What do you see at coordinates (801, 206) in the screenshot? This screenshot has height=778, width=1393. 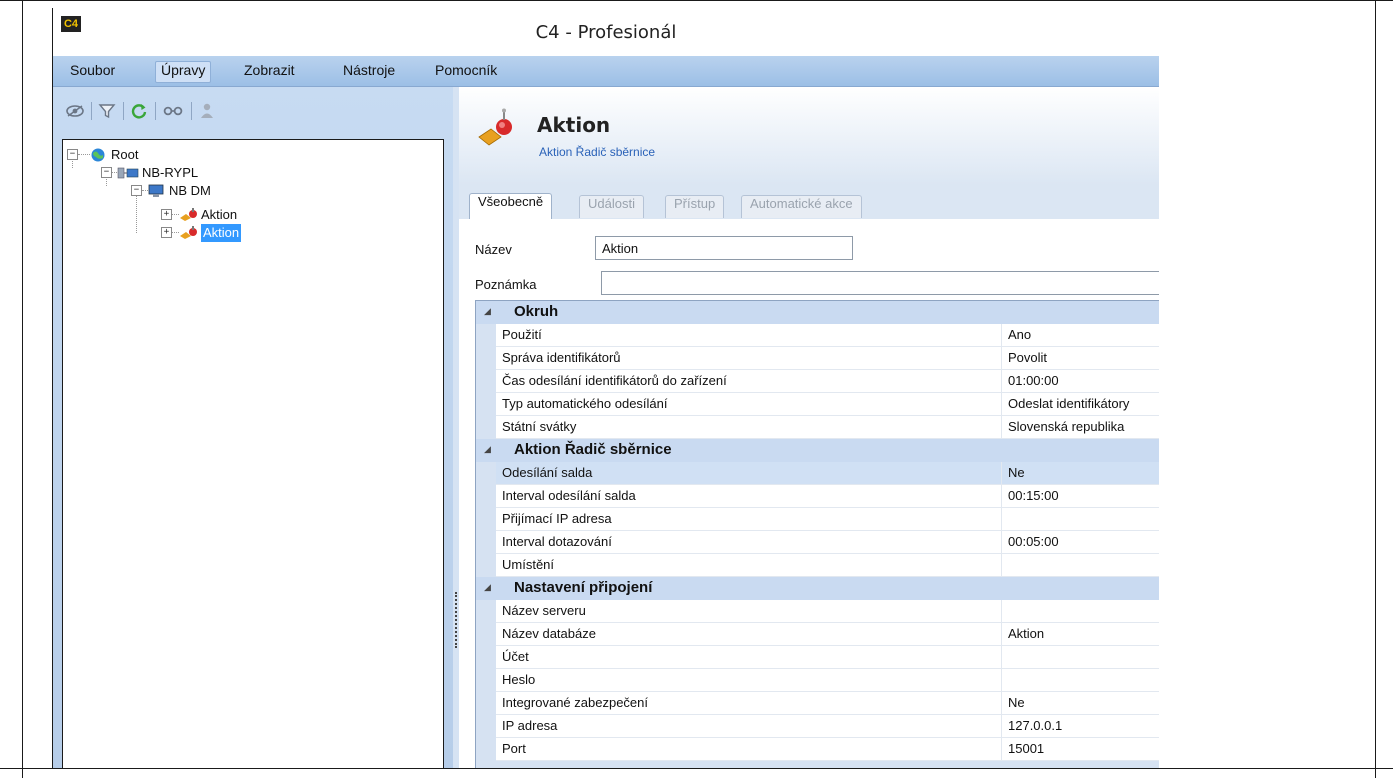 I see `tab-automaticke-akce: Automatické akce` at bounding box center [801, 206].